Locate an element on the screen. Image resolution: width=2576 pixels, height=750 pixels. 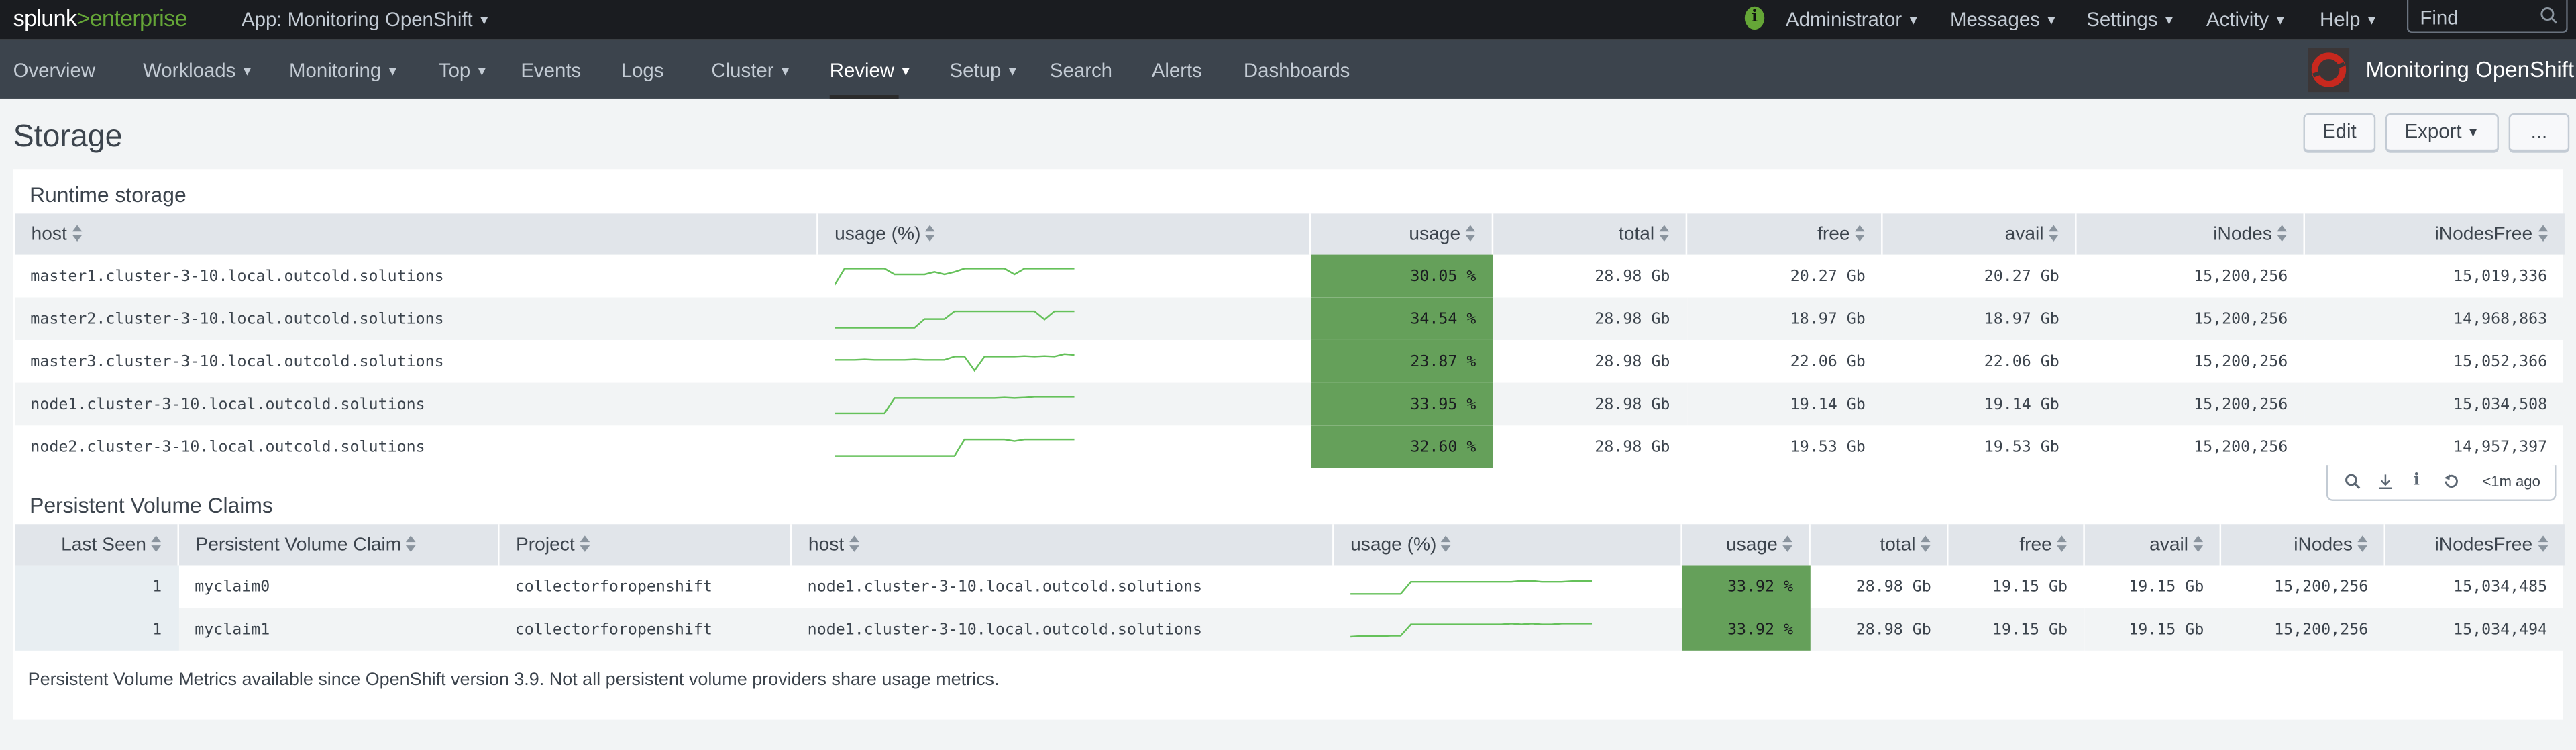
nav-item-label: Review is located at coordinates (862, 71).